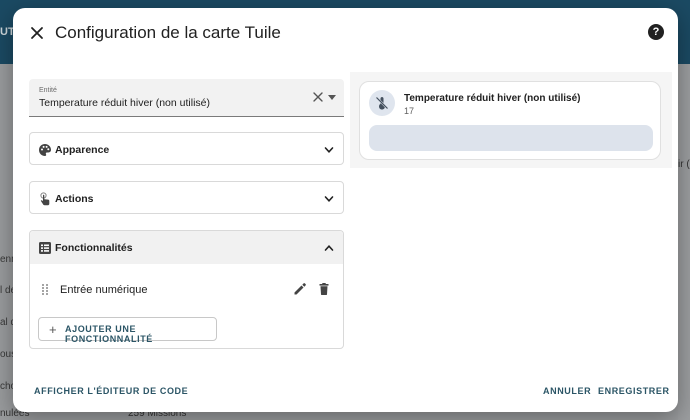  I want to click on features-panel-label: Fonctionnalités, so click(94, 248).